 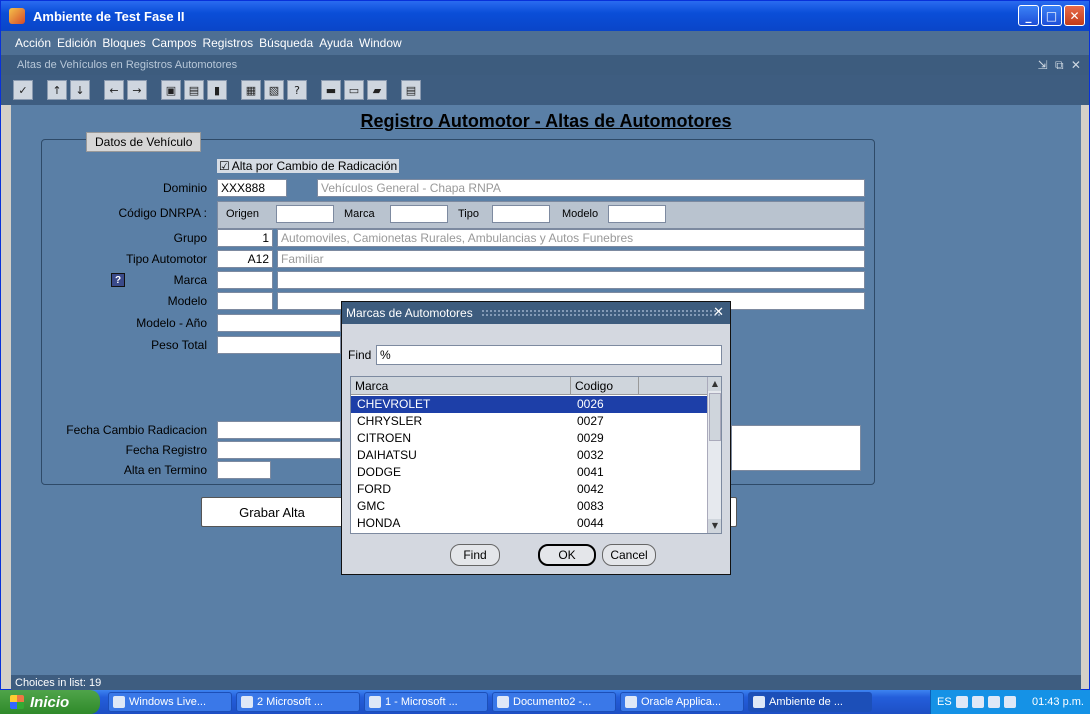 What do you see at coordinates (629, 555) in the screenshot?
I see `cancel-button: Cancel` at bounding box center [629, 555].